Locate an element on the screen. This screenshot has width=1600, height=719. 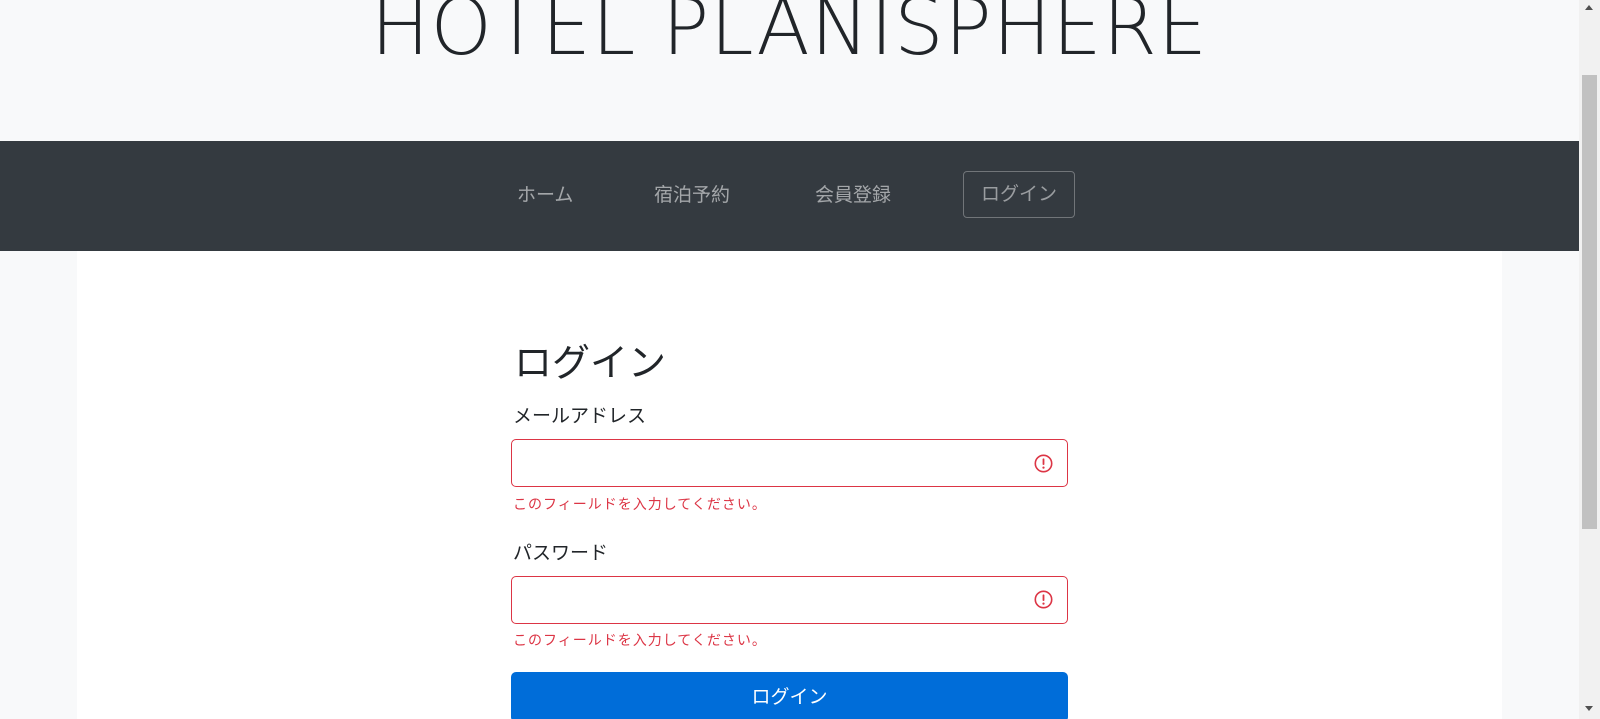
scrollbar-thumb is located at coordinates (1589, 302).